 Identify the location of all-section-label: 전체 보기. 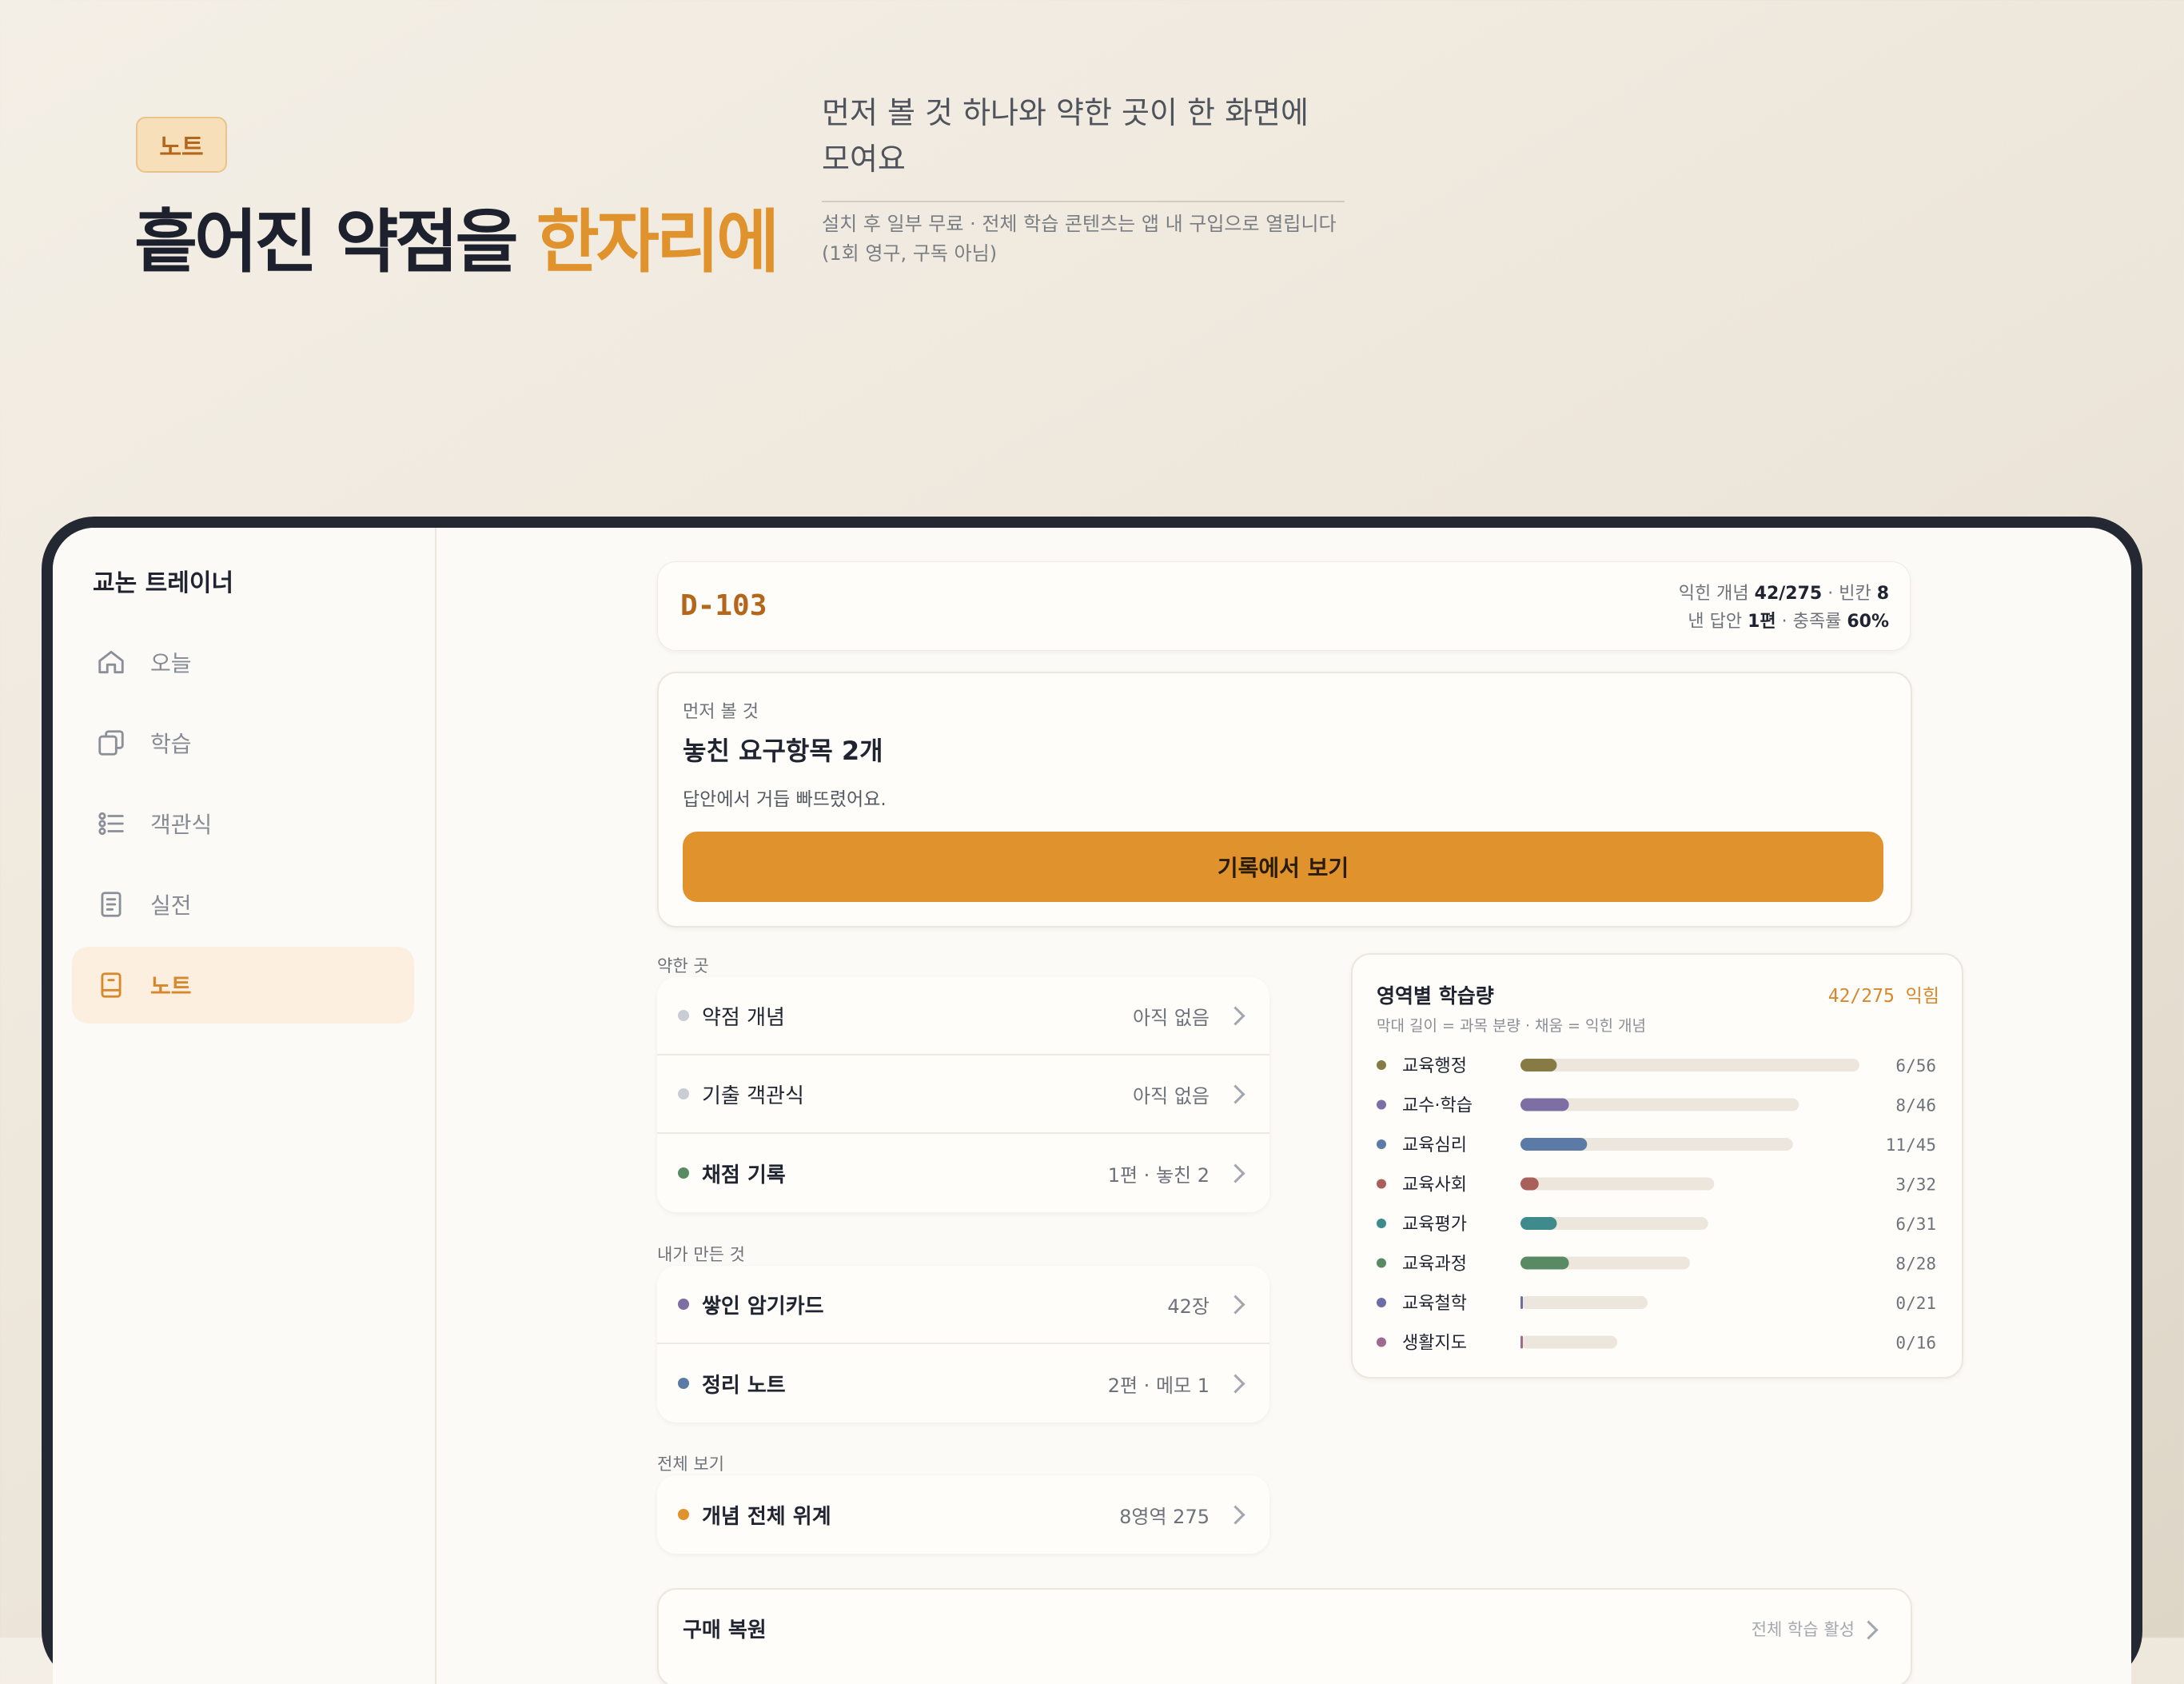
(690, 1464).